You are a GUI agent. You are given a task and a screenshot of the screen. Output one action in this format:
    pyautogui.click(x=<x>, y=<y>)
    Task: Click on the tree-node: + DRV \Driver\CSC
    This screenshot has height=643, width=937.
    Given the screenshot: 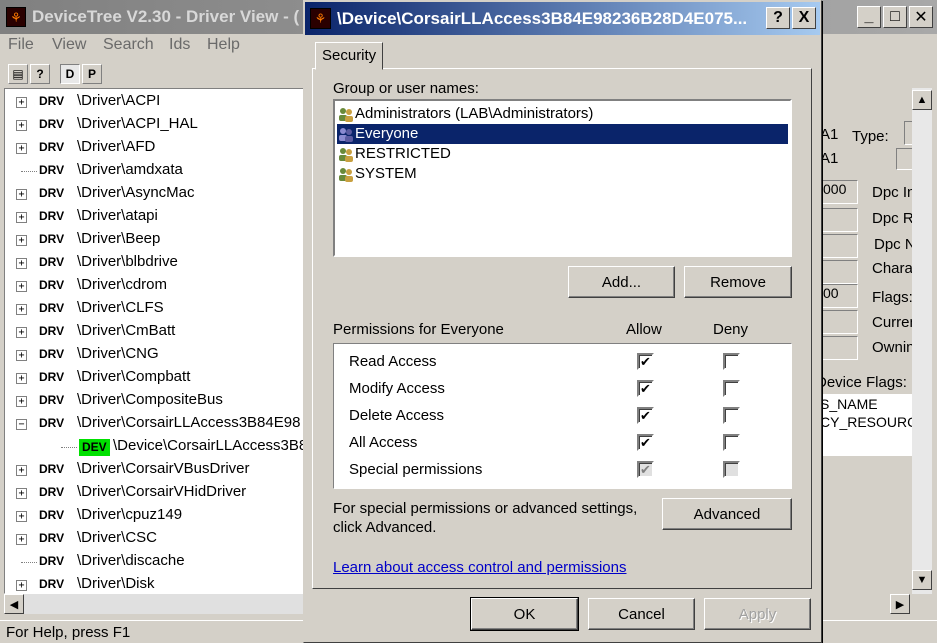 What is the action you would take?
    pyautogui.click(x=155, y=539)
    